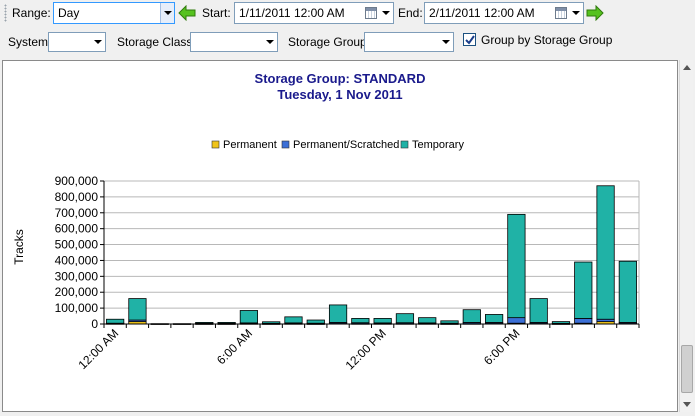 This screenshot has width=695, height=416. Describe the element at coordinates (187, 13) in the screenshot. I see `green-left-arrow-icon` at that location.